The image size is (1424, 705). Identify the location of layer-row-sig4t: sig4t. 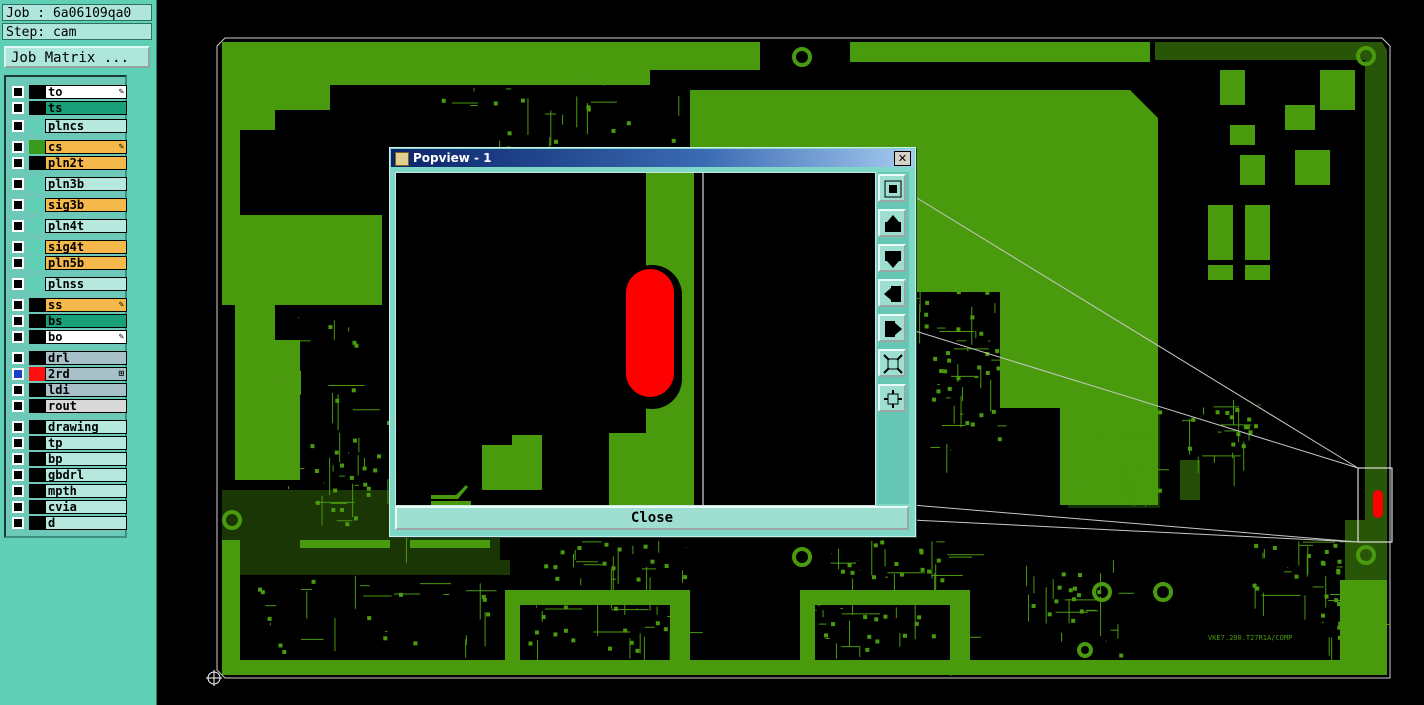
(68, 247).